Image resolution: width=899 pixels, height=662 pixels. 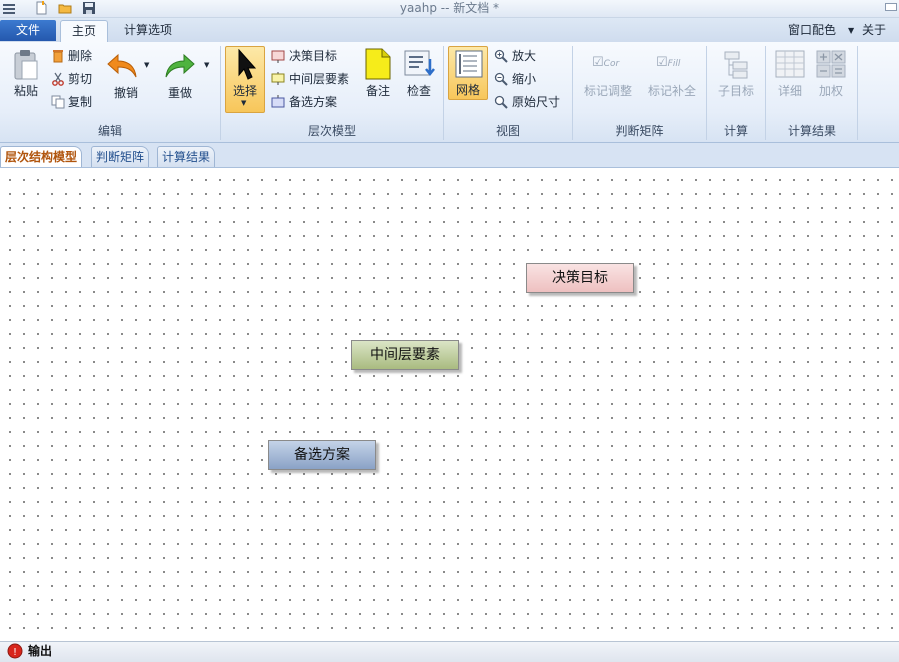 I want to click on tab-calc-result: 计算结果, so click(x=186, y=156).